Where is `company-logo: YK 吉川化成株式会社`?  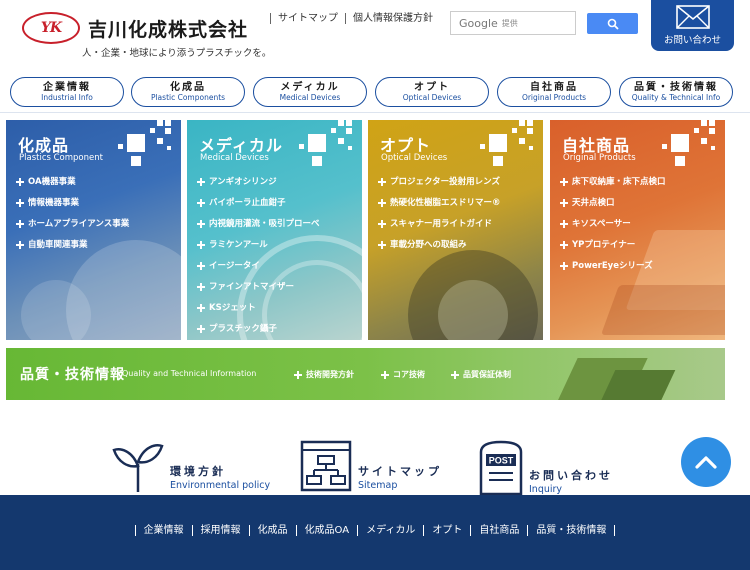 company-logo: YK 吉川化成株式会社 is located at coordinates (135, 28).